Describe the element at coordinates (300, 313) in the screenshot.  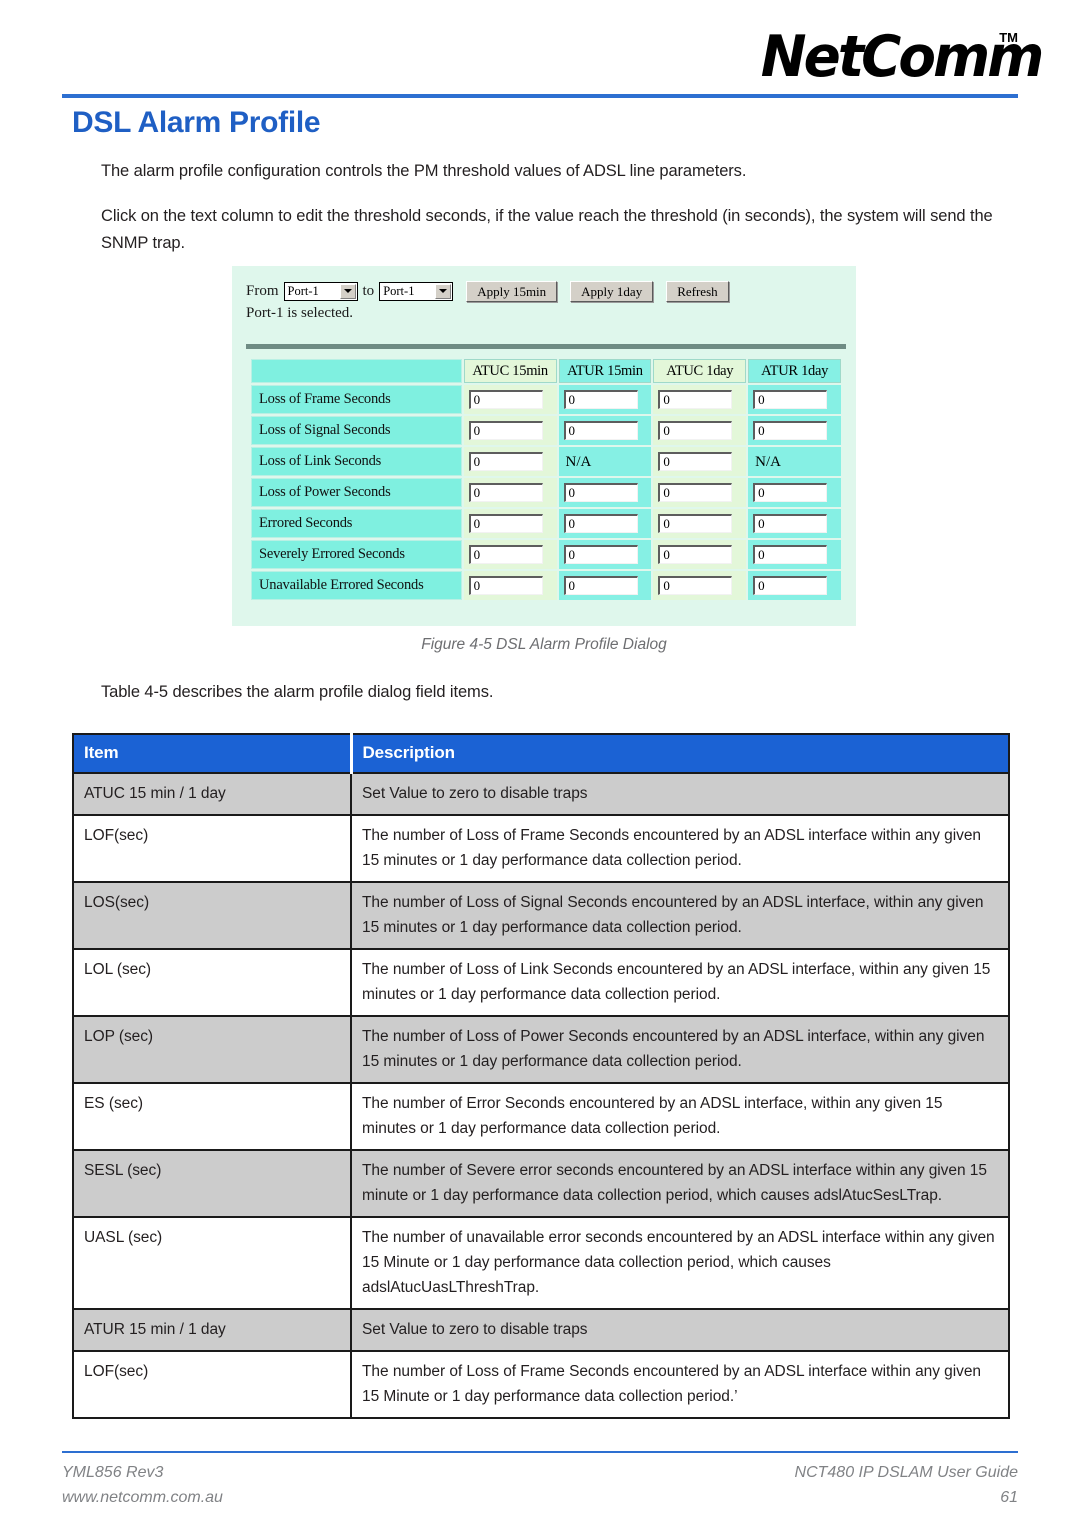
I see `port-selection-status: Port-1 is selected.` at that location.